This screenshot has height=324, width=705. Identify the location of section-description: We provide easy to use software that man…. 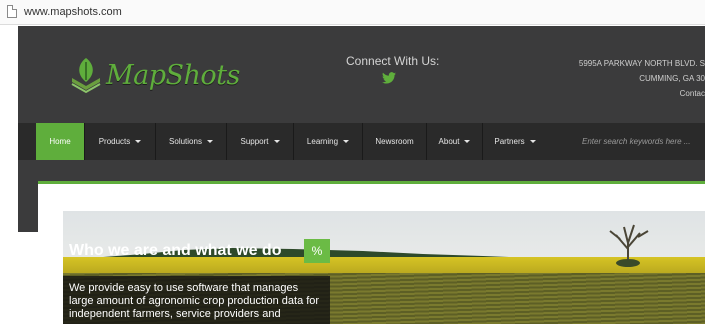
(196, 300).